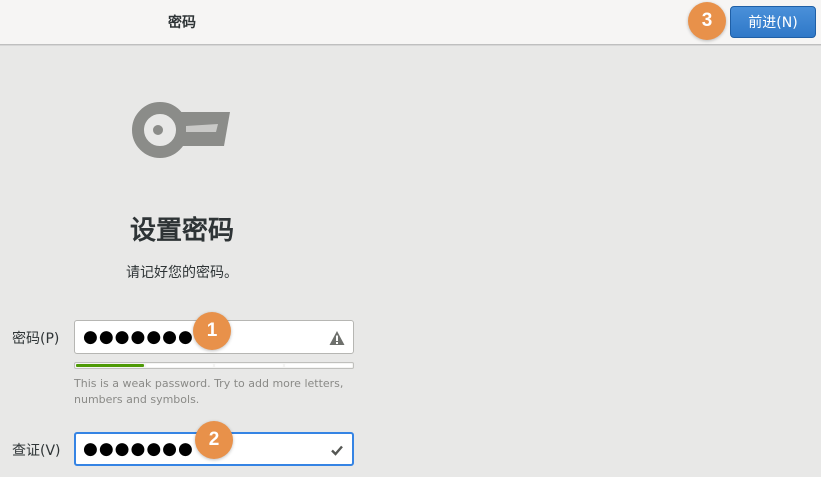 The width and height of the screenshot is (821, 477). What do you see at coordinates (138, 449) in the screenshot?
I see `verify-value: ●●●●●●●` at bounding box center [138, 449].